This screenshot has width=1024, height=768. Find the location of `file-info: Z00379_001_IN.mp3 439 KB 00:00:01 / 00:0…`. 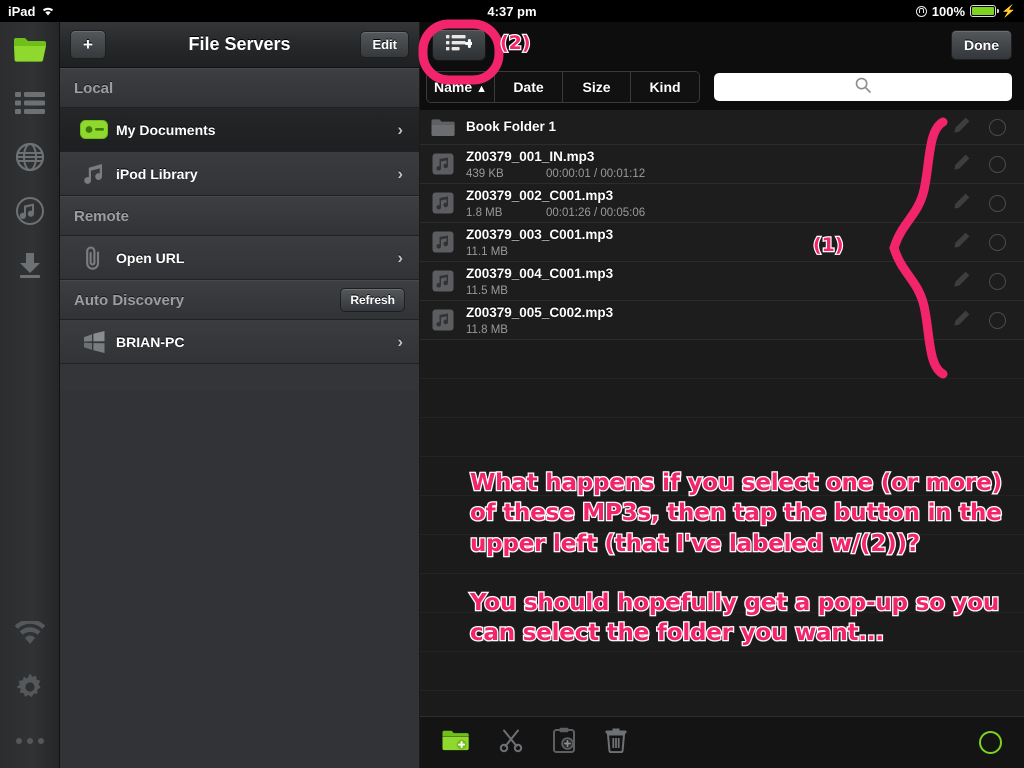

file-info: Z00379_001_IN.mp3 439 KB 00:00:01 / 00:0… is located at coordinates (709, 164).